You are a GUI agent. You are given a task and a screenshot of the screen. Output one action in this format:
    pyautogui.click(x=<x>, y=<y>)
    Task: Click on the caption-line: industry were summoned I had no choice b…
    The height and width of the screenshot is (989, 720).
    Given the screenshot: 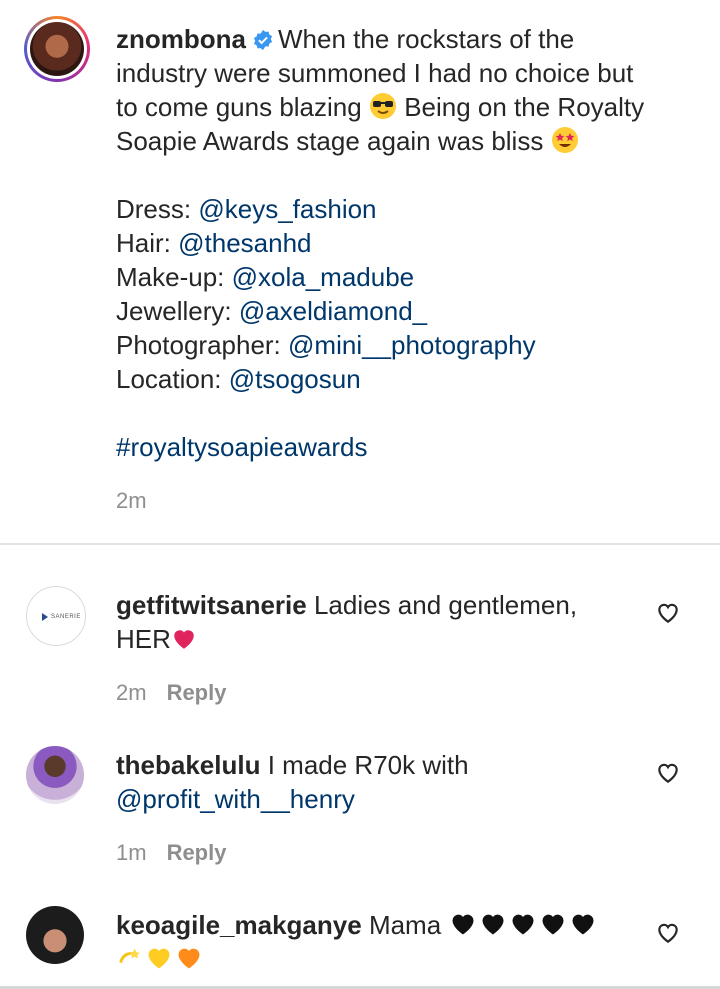 What is the action you would take?
    pyautogui.click(x=375, y=73)
    